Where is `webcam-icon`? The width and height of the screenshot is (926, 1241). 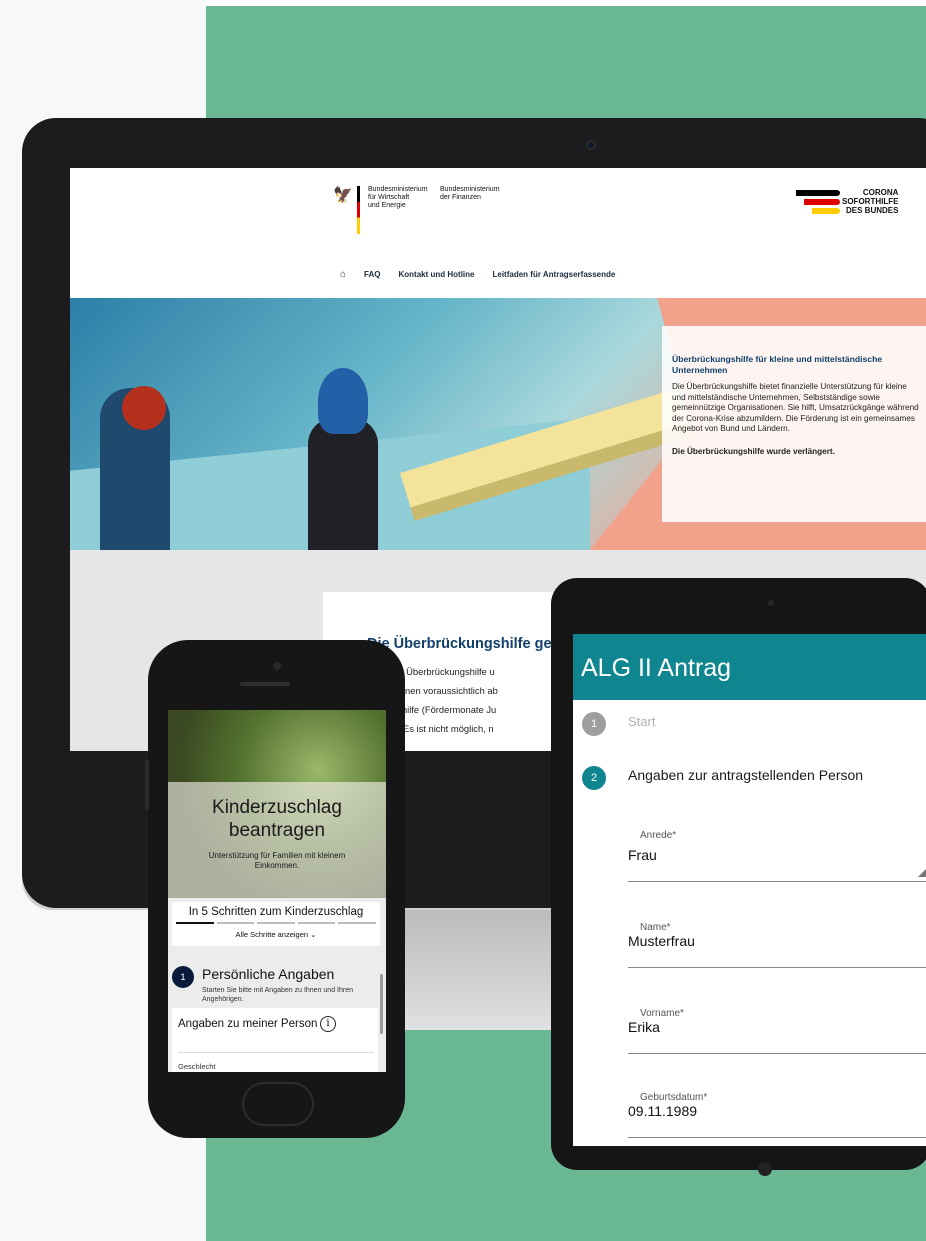 webcam-icon is located at coordinates (591, 145).